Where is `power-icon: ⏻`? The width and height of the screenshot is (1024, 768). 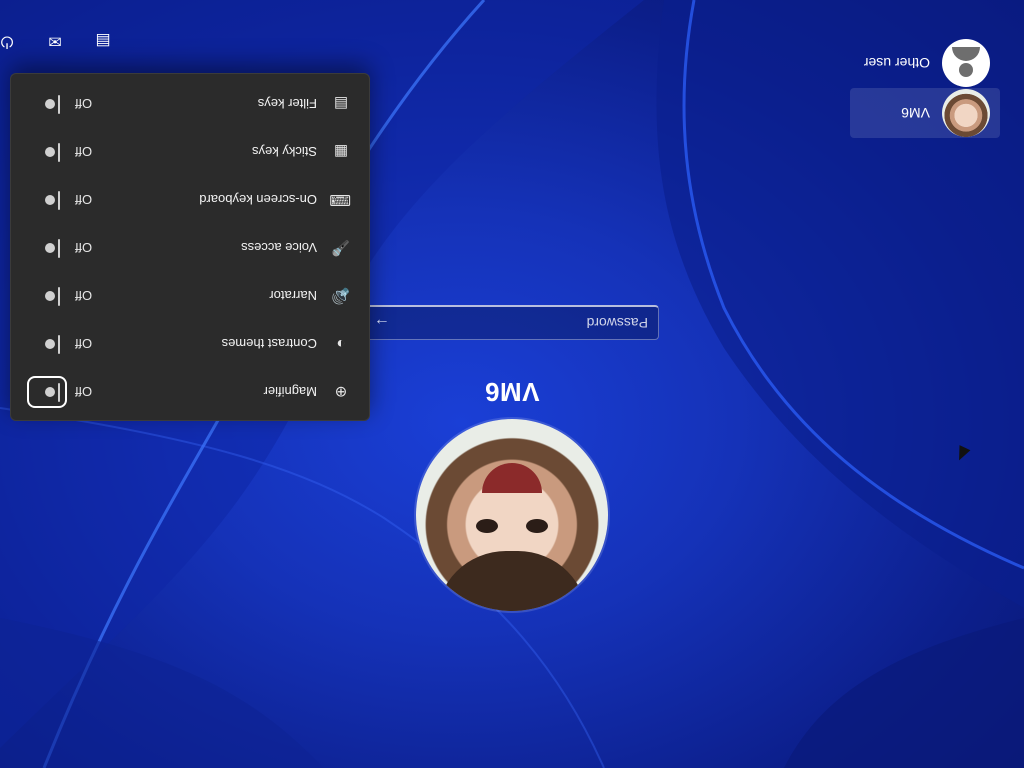 power-icon: ⏻ is located at coordinates (9, 41).